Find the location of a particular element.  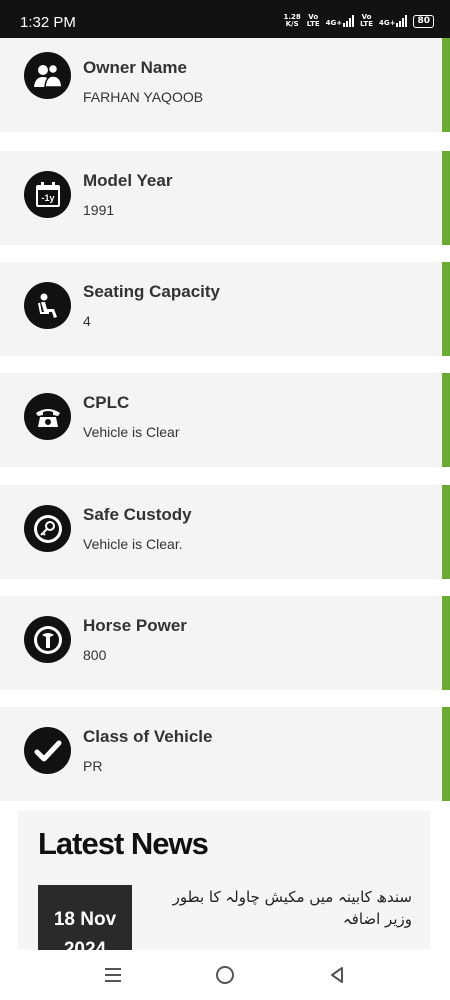

news-date-badge: 18 Nov 2024 is located at coordinates (85, 917).